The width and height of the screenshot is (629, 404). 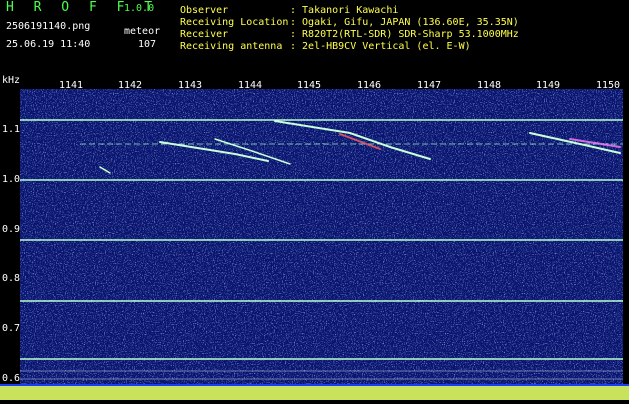 What do you see at coordinates (48, 44) in the screenshot?
I see `timestamp: 25.06.19 11:40` at bounding box center [48, 44].